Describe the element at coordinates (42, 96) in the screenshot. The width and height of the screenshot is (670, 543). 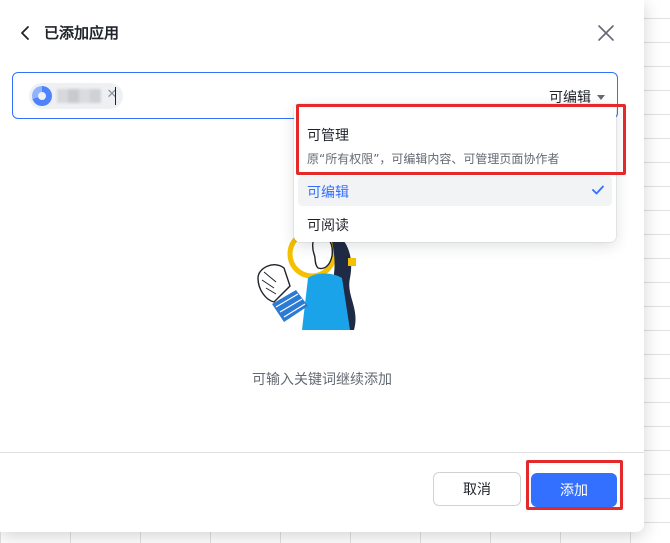
I see `app-avatar-icon` at that location.